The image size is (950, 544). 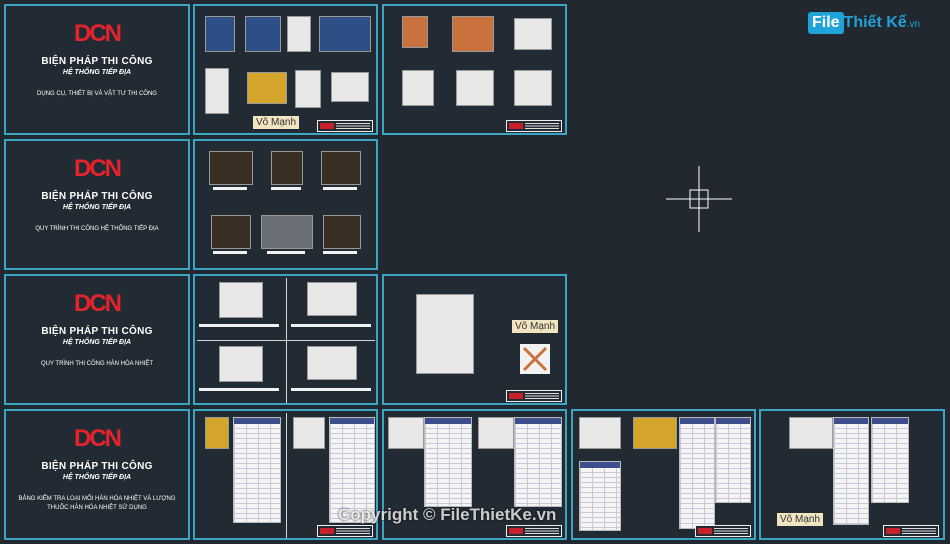 I want to click on crosshair-icon, so click(x=699, y=199).